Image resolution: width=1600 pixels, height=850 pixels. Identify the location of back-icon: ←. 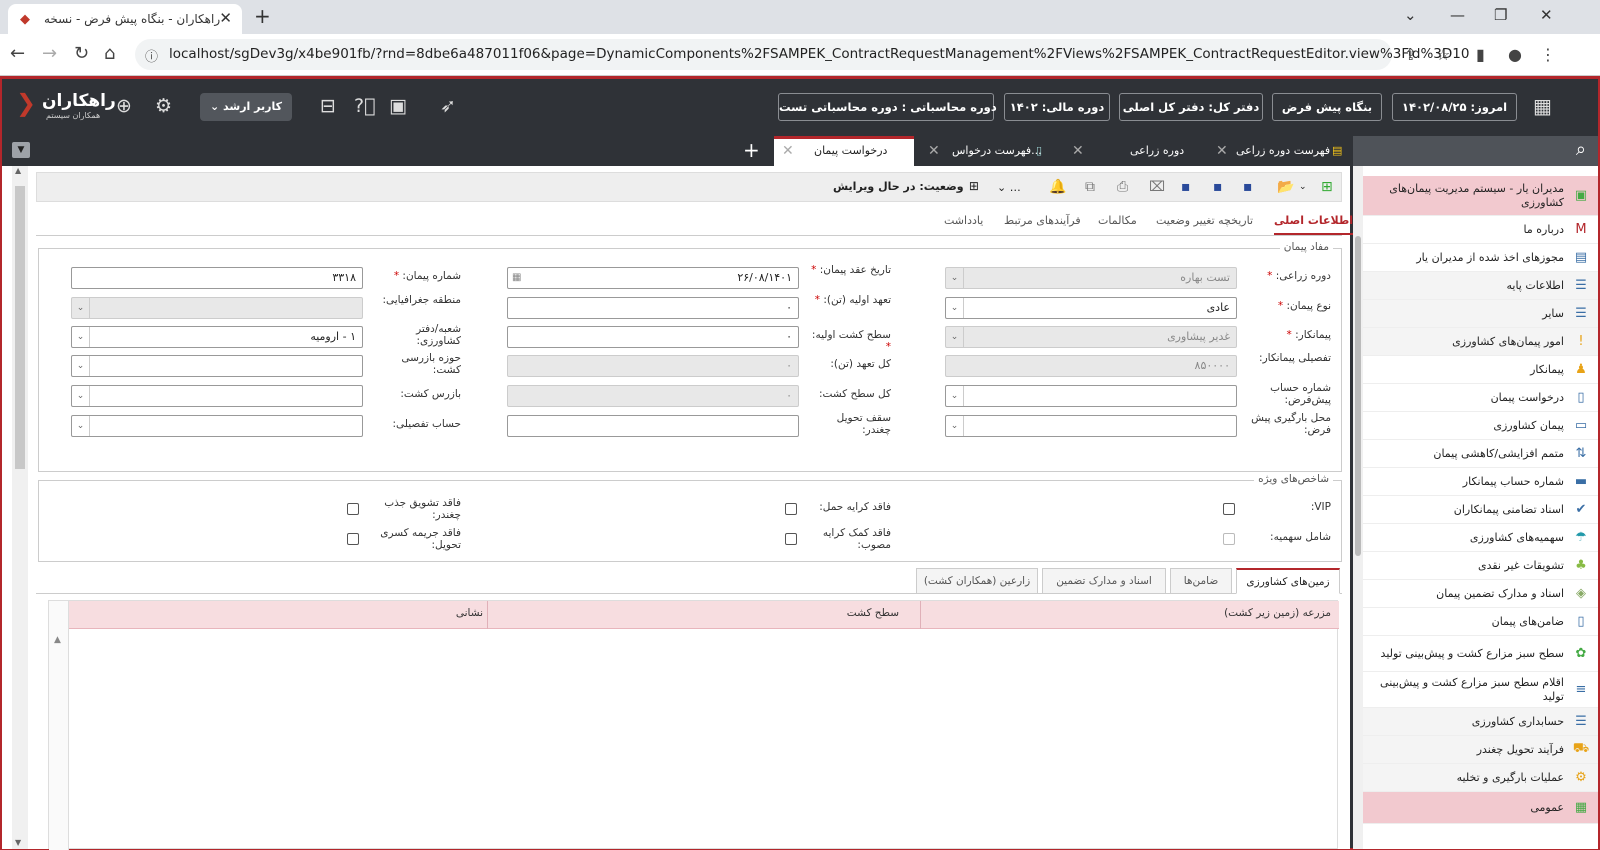
(17, 53).